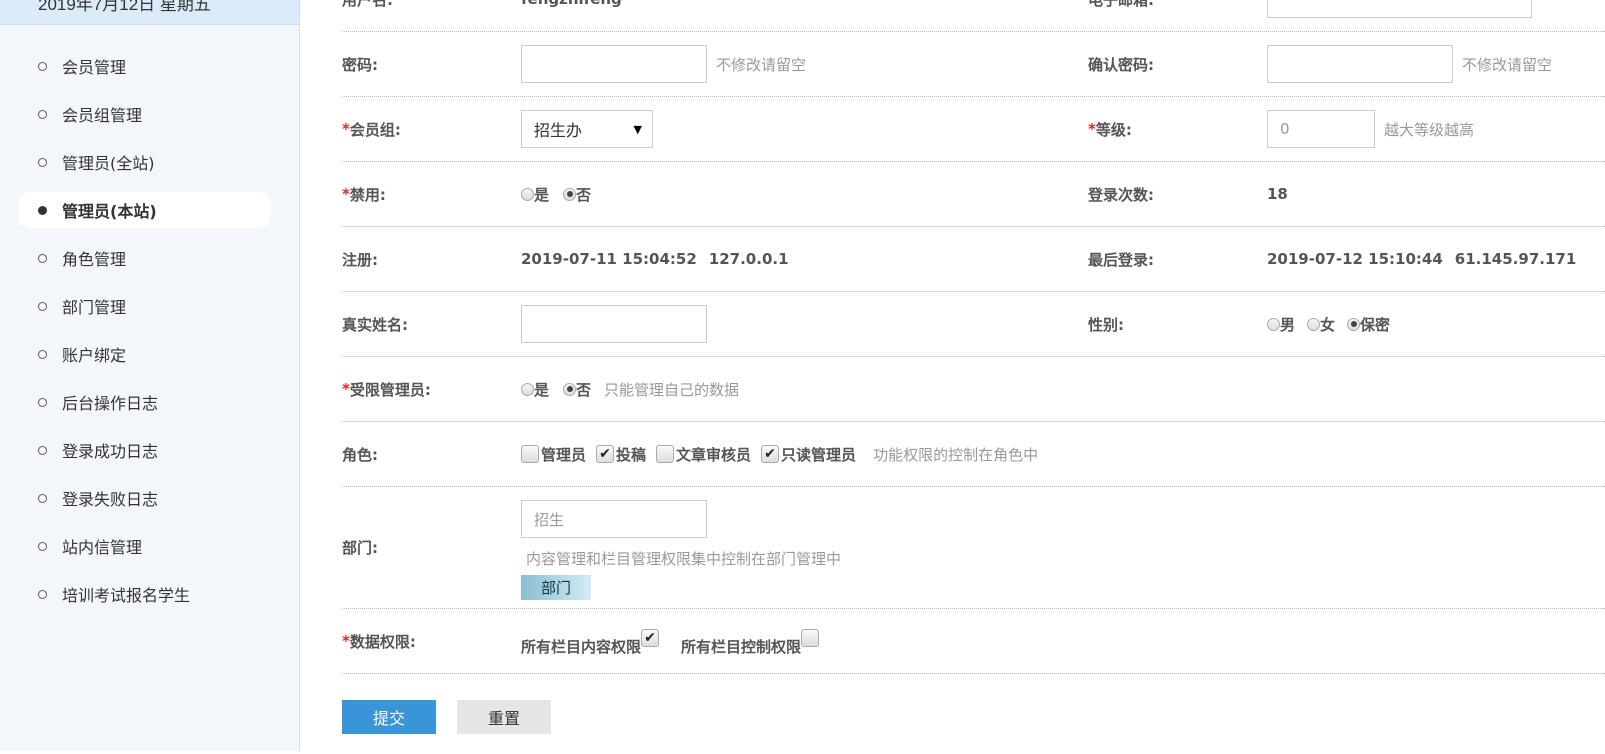  Describe the element at coordinates (637, 129) in the screenshot. I see `dropdown-arrow-icon: ▼` at that location.